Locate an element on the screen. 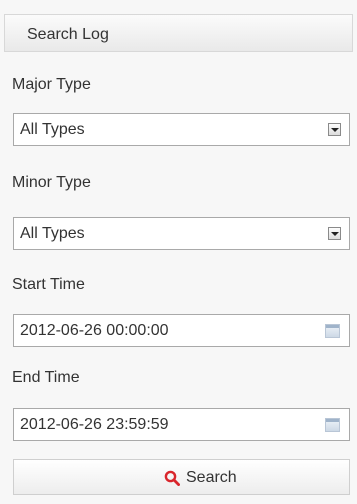 The width and height of the screenshot is (357, 504). major-type-label: Major Type is located at coordinates (51, 84).